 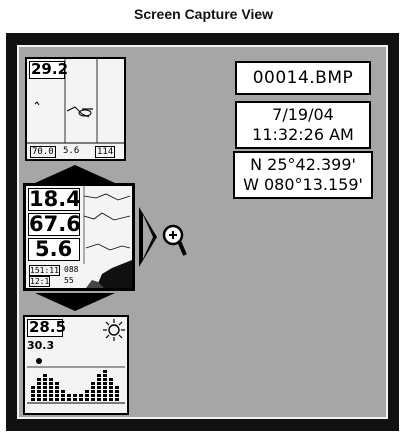 What do you see at coordinates (76, 365) in the screenshot?
I see `thumbnail-stats: 28.5 30.3` at bounding box center [76, 365].